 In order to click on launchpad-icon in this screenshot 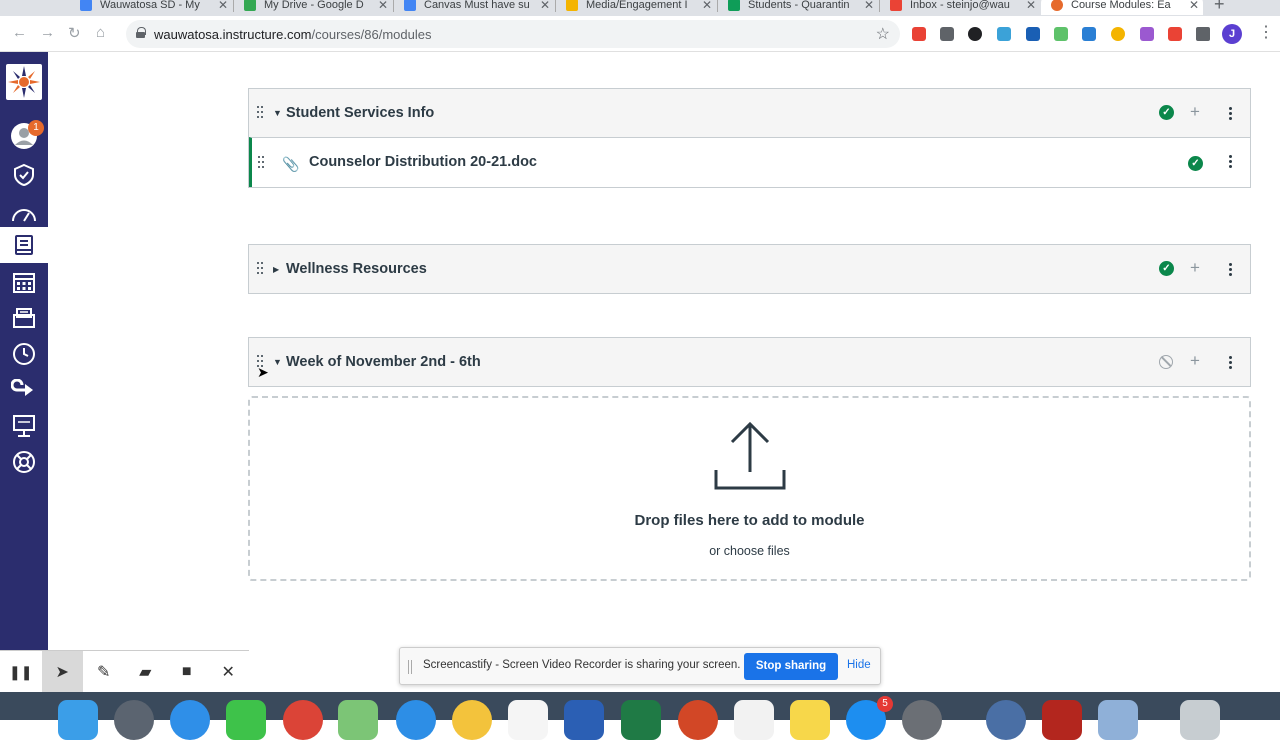, I will do `click(134, 720)`.